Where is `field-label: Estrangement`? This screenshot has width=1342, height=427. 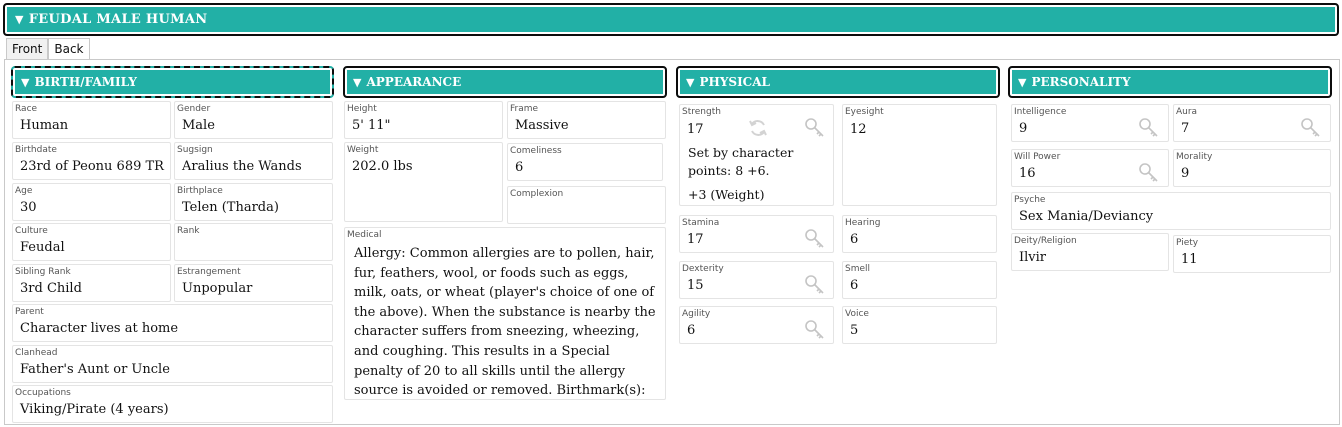
field-label: Estrangement is located at coordinates (209, 272).